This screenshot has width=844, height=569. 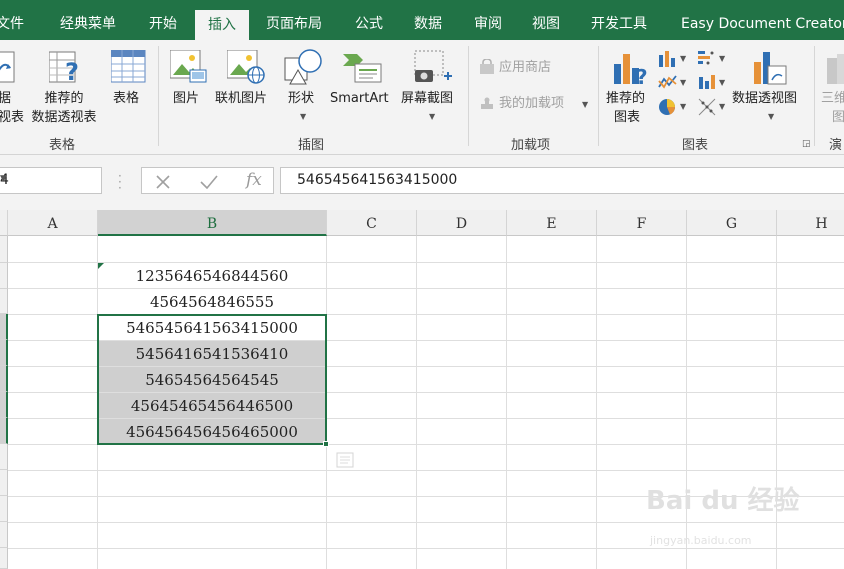 What do you see at coordinates (427, 98) in the screenshot?
I see `screenshot-label: 屏幕截图` at bounding box center [427, 98].